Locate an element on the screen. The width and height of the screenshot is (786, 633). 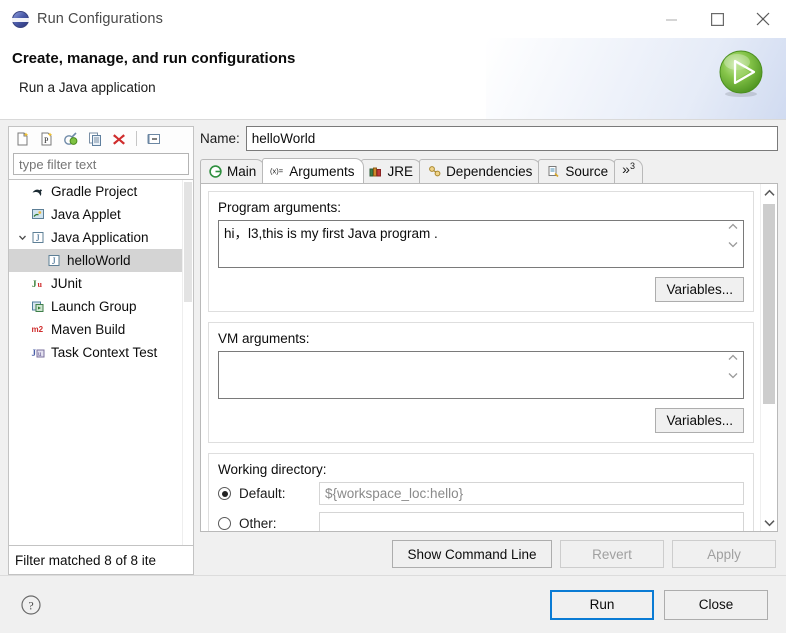
vm-arguments-field-wrap is located at coordinates (481, 376).